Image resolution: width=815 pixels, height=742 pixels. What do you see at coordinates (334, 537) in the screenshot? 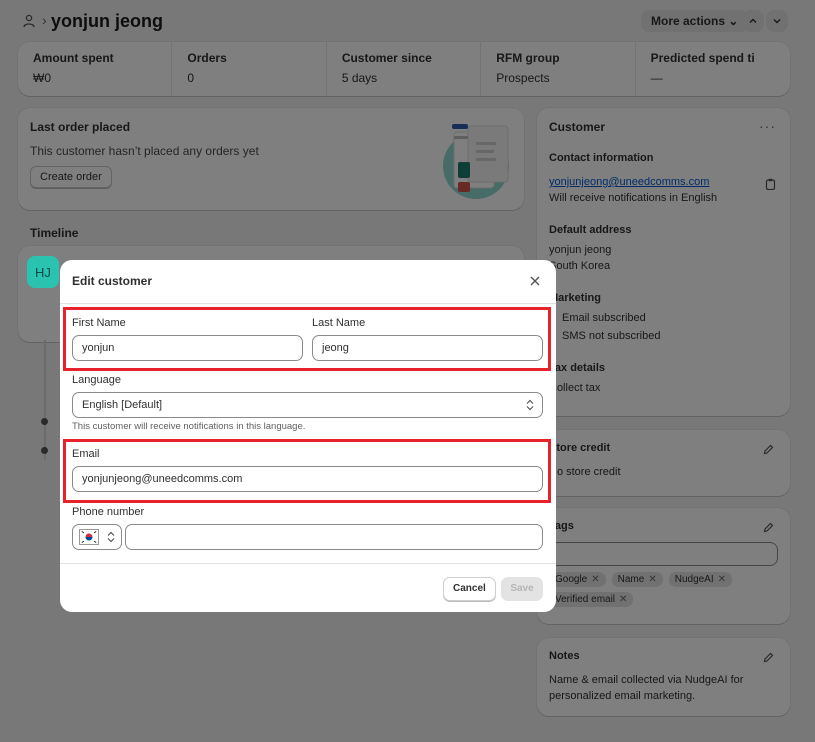
I see `phone-input` at bounding box center [334, 537].